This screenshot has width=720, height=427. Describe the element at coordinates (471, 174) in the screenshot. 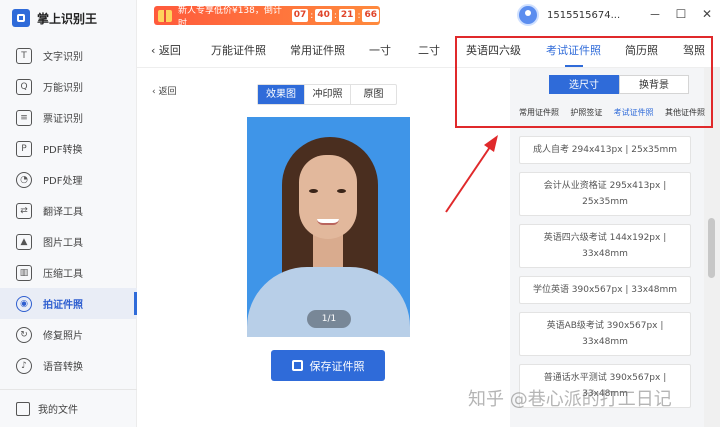

I see `annotation-arrow-icon` at that location.